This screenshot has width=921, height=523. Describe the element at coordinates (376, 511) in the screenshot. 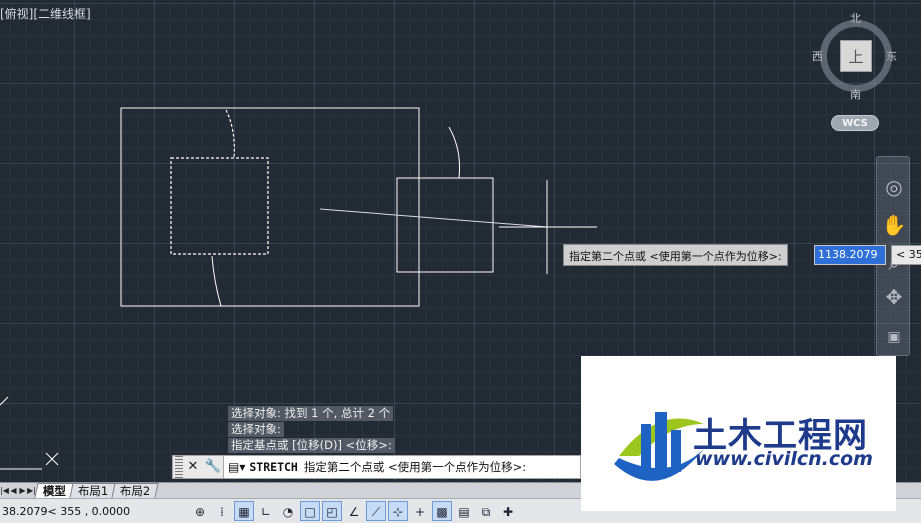

I see `dynamic-ucs-icon: ⟋` at that location.